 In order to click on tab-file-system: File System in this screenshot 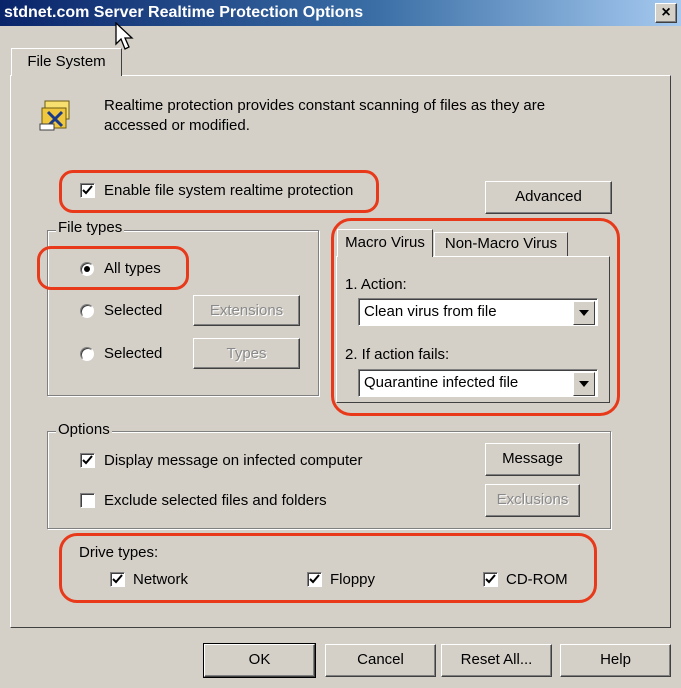, I will do `click(66, 62)`.